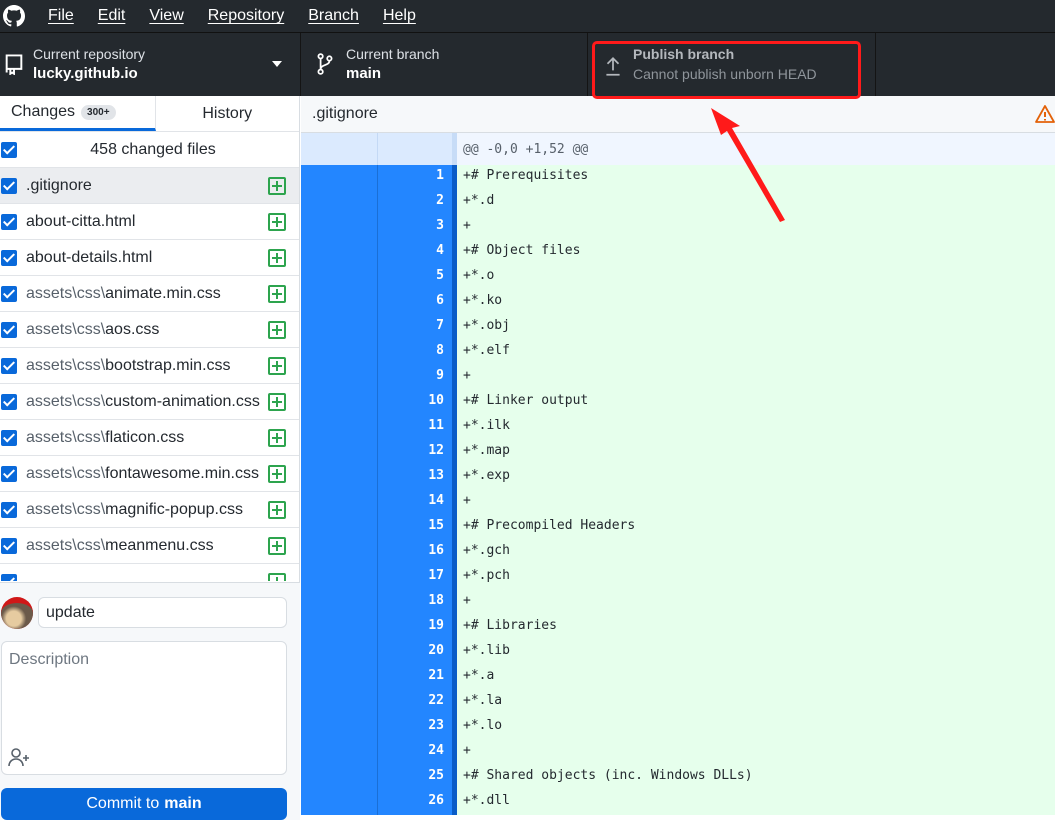 The width and height of the screenshot is (1055, 820). I want to click on new-line-number: 9, so click(415, 377).